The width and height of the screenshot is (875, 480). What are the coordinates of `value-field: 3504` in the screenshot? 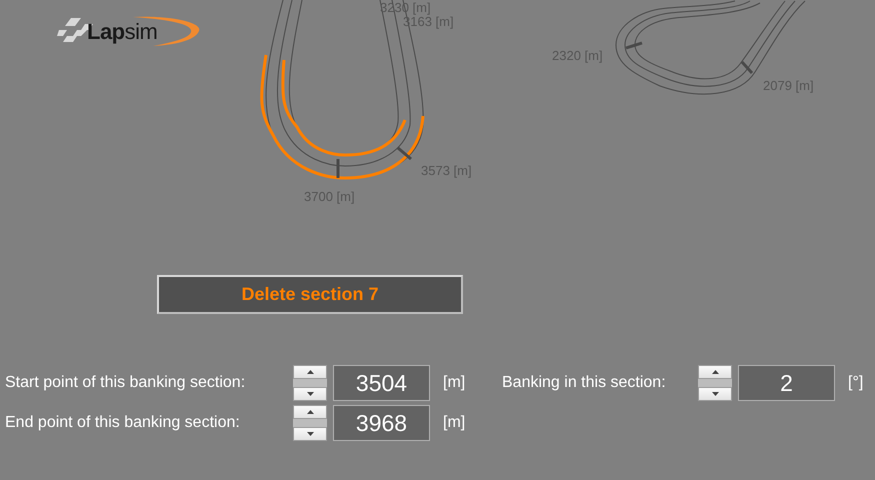 It's located at (381, 383).